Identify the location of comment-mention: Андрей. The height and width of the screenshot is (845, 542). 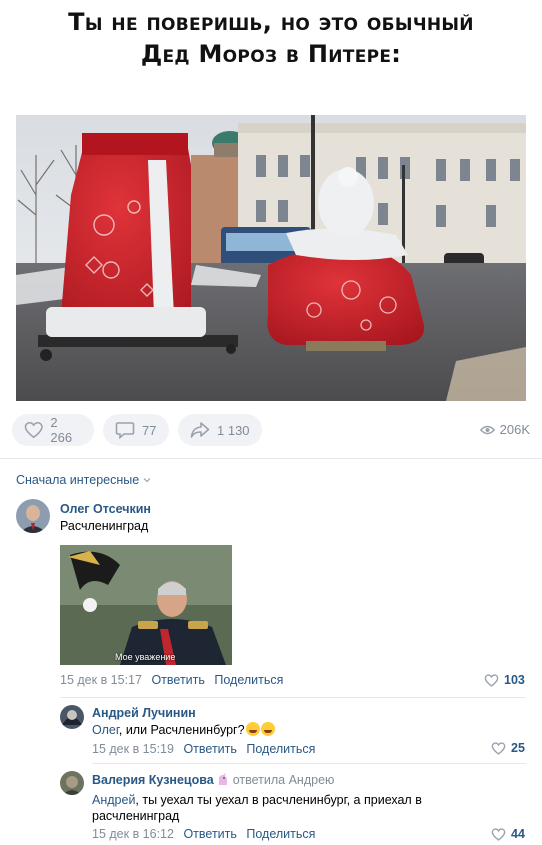
(113, 800).